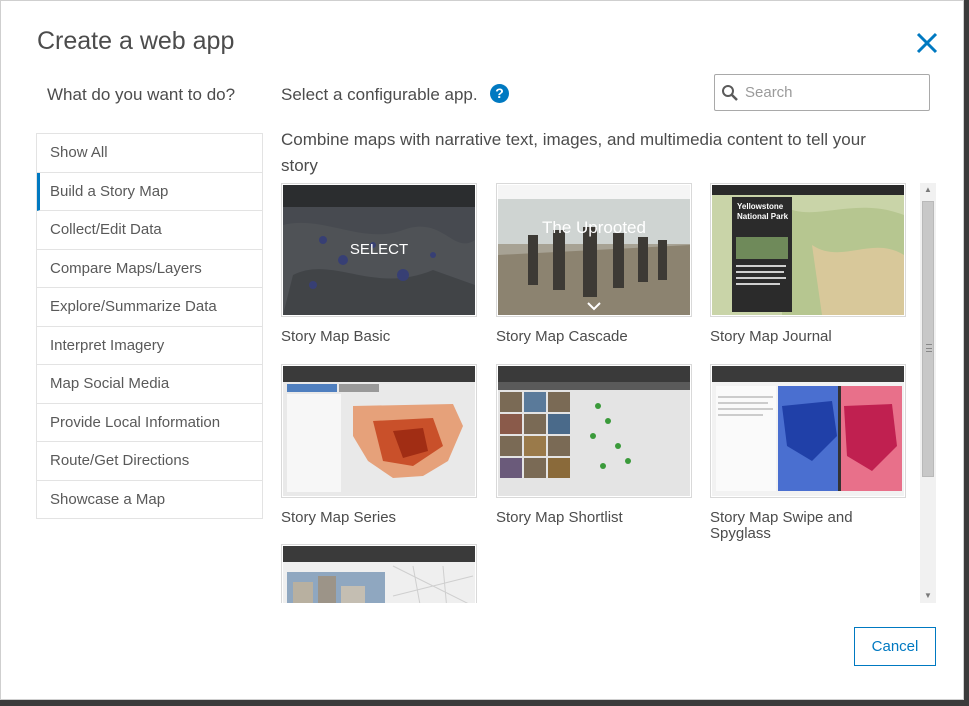 The width and height of the screenshot is (969, 706). Describe the element at coordinates (149, 269) in the screenshot. I see `category-compare-maps-layers: Compare Maps/Layers` at that location.